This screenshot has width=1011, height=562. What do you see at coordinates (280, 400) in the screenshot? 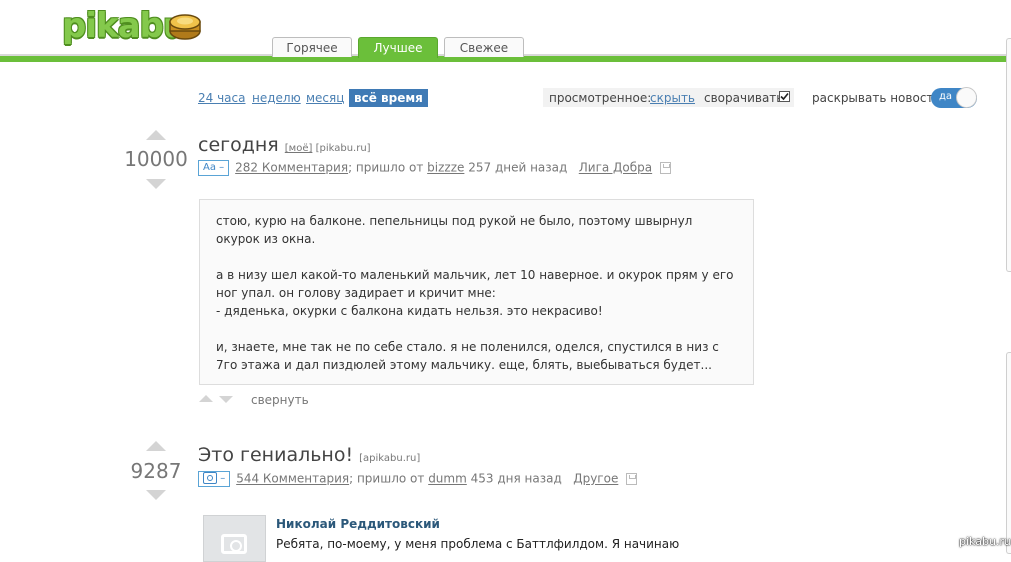
I see `collapse-link: свернуть` at bounding box center [280, 400].